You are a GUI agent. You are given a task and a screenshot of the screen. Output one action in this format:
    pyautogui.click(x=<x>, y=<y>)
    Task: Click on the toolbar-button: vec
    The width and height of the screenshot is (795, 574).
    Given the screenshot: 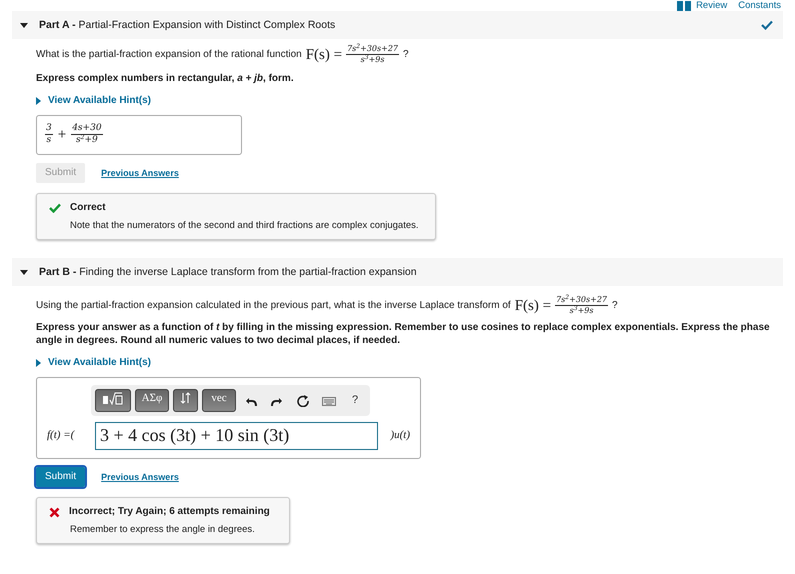 What is the action you would take?
    pyautogui.click(x=219, y=400)
    